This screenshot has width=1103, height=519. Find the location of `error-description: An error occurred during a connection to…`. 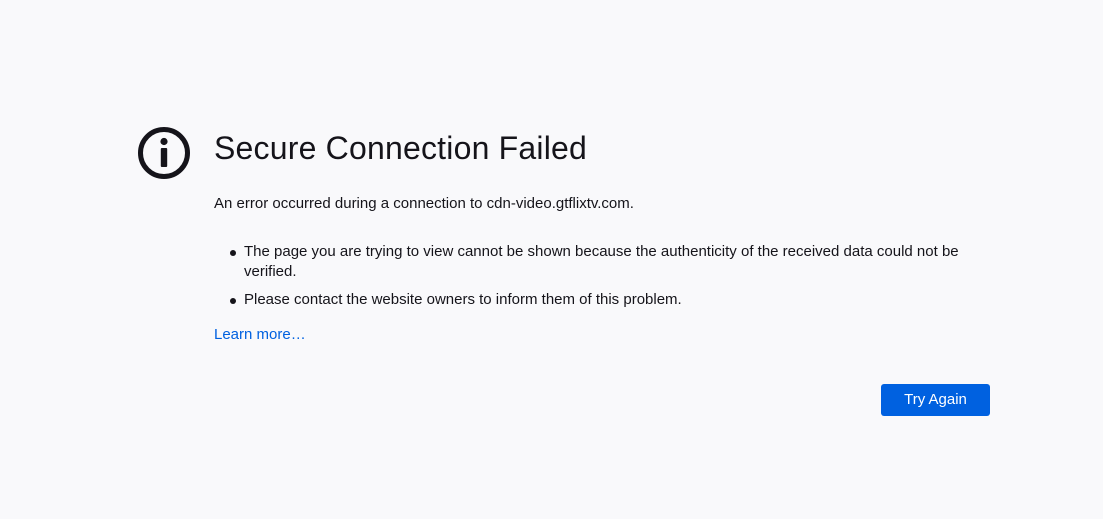

error-description: An error occurred during a connection to… is located at coordinates (424, 203).